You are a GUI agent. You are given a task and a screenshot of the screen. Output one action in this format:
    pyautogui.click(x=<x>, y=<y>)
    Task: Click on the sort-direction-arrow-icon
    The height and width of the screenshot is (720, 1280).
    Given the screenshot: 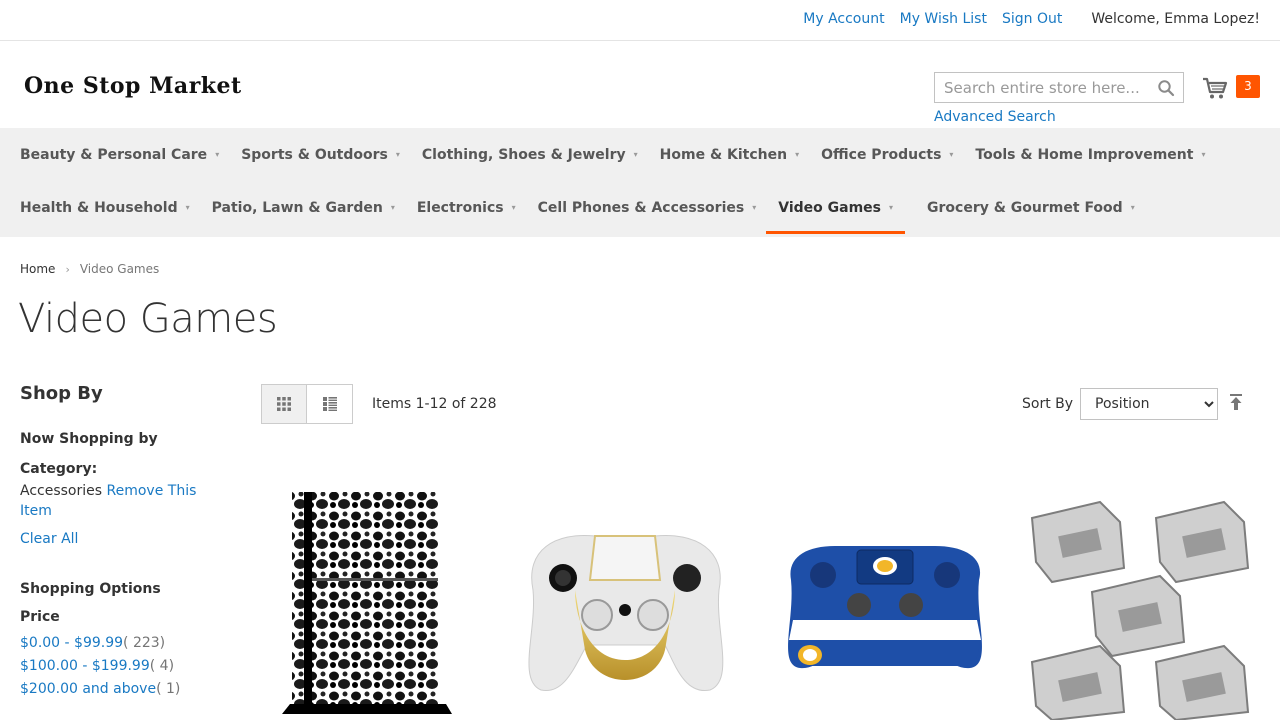 What is the action you would take?
    pyautogui.click(x=1236, y=402)
    